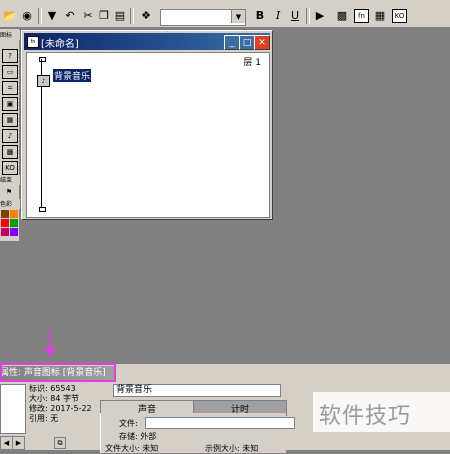 Image resolution: width=450 pixels, height=454 pixels. I want to click on sound-tool-icon: ♪, so click(10, 136).